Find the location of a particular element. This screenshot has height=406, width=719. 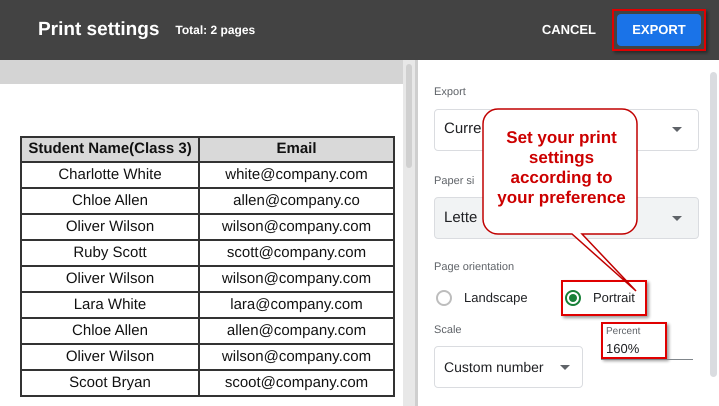

table-cell: Charlotte White is located at coordinates (110, 175).